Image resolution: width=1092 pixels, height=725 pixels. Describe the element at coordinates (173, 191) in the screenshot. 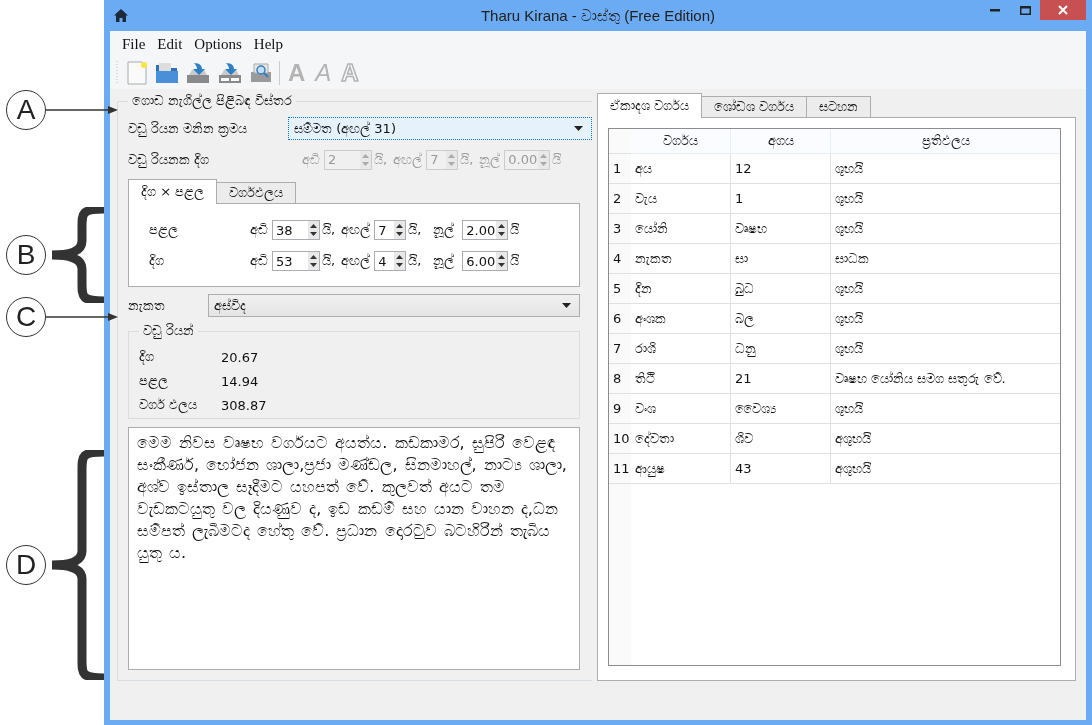

I see `tab: දිග × පළල` at that location.